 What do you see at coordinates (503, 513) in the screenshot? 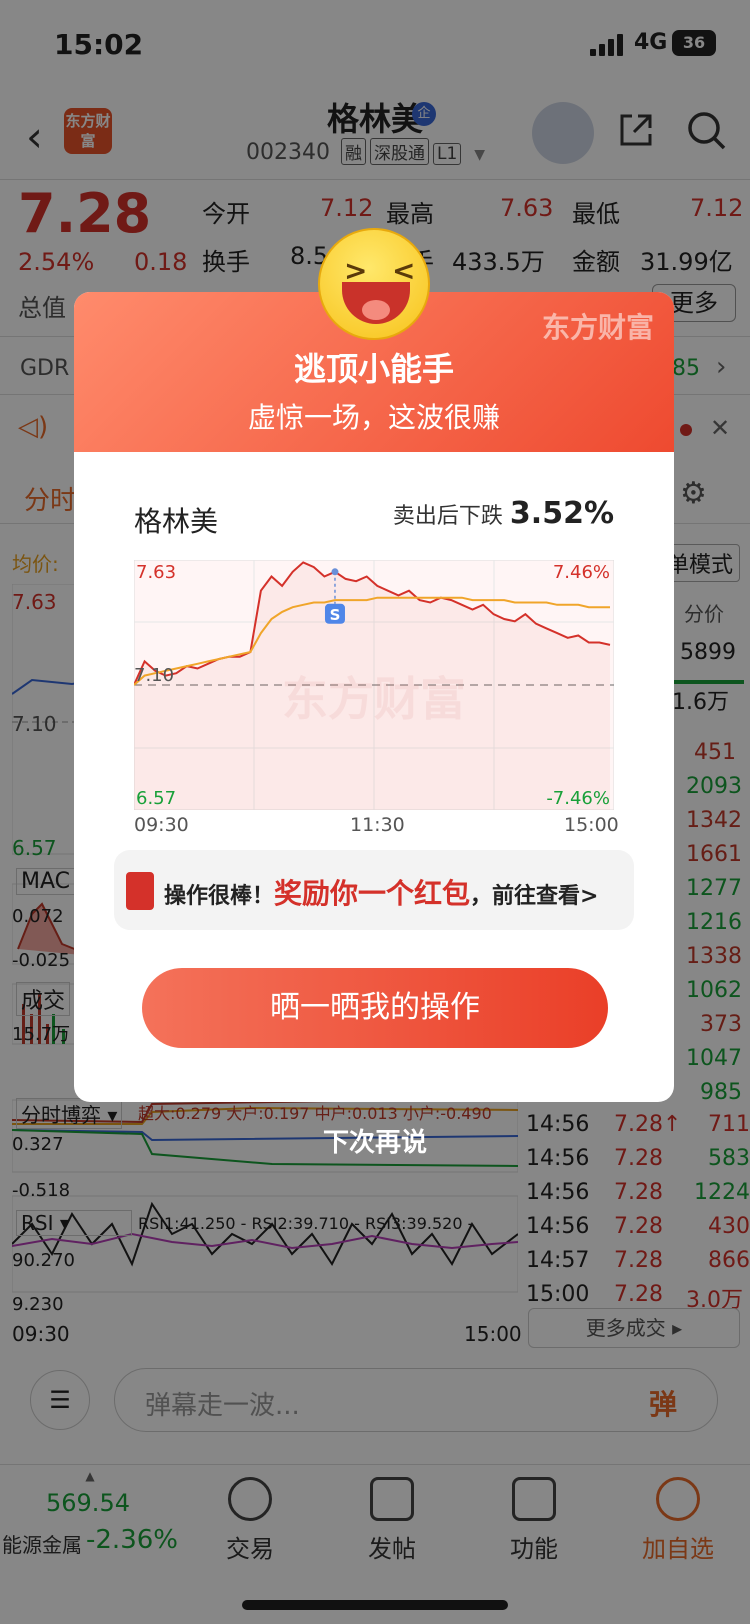
I see `popup-drop: 卖出后下跌 3.52%` at bounding box center [503, 513].